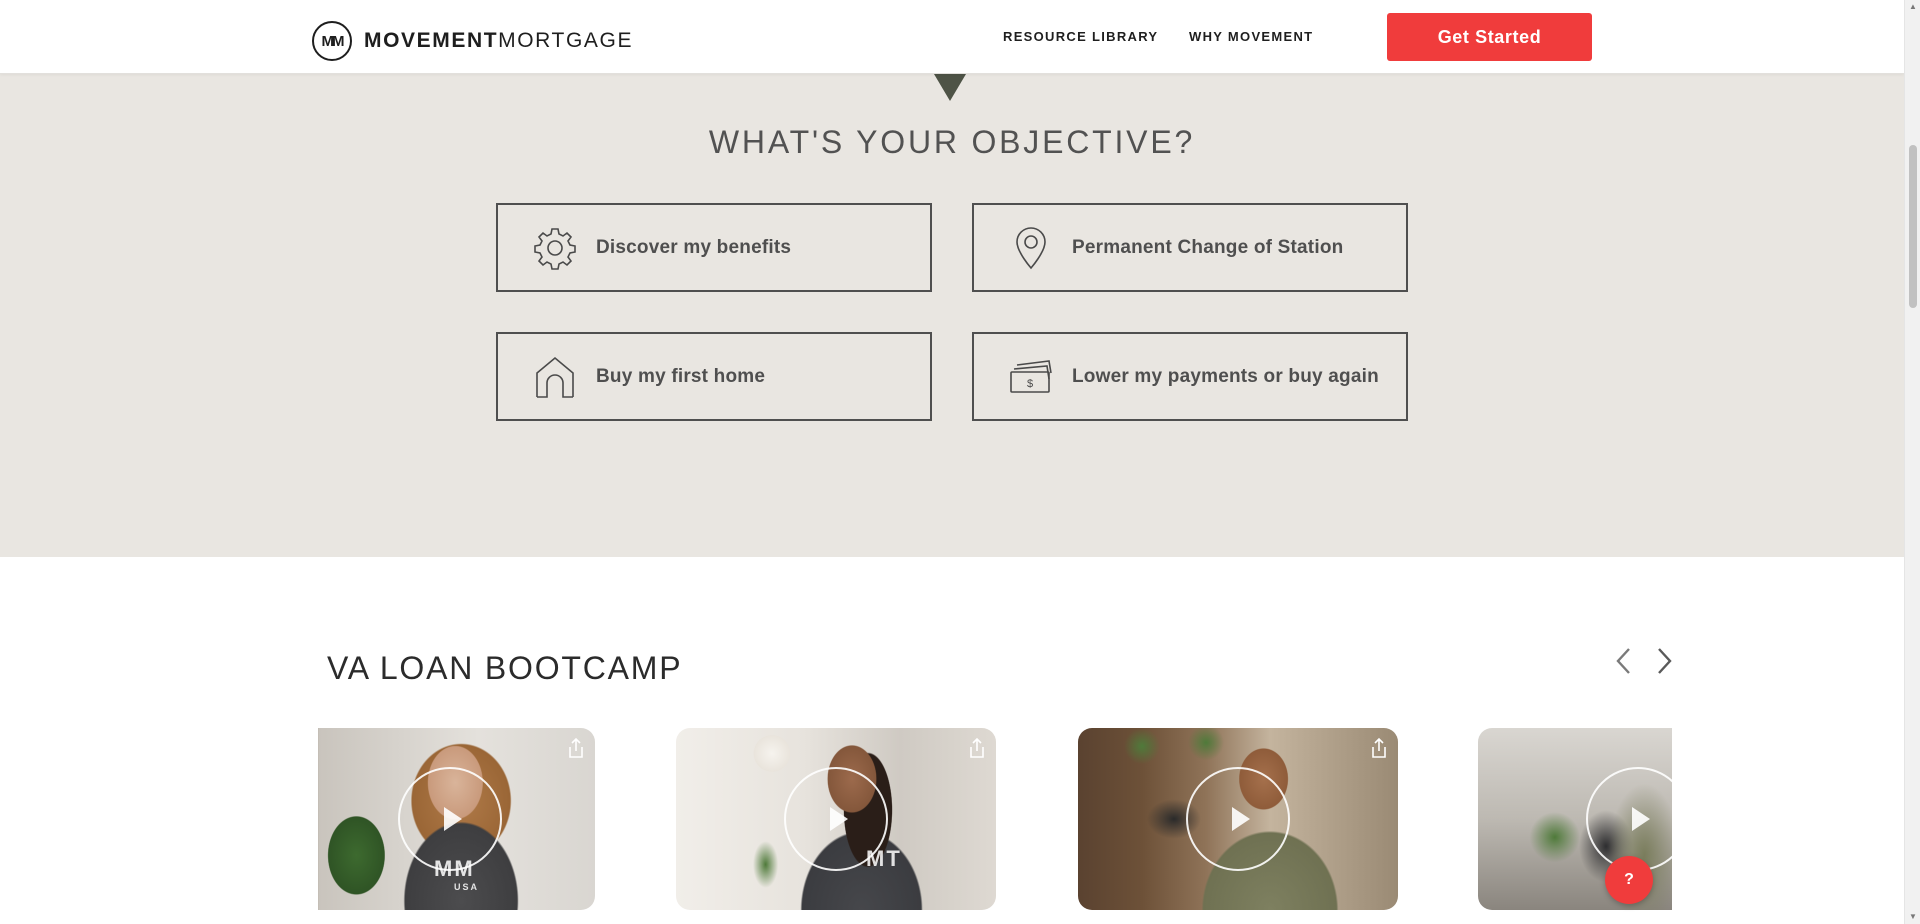 Image resolution: width=1920 pixels, height=924 pixels. I want to click on section-pointer, so click(950, 87).